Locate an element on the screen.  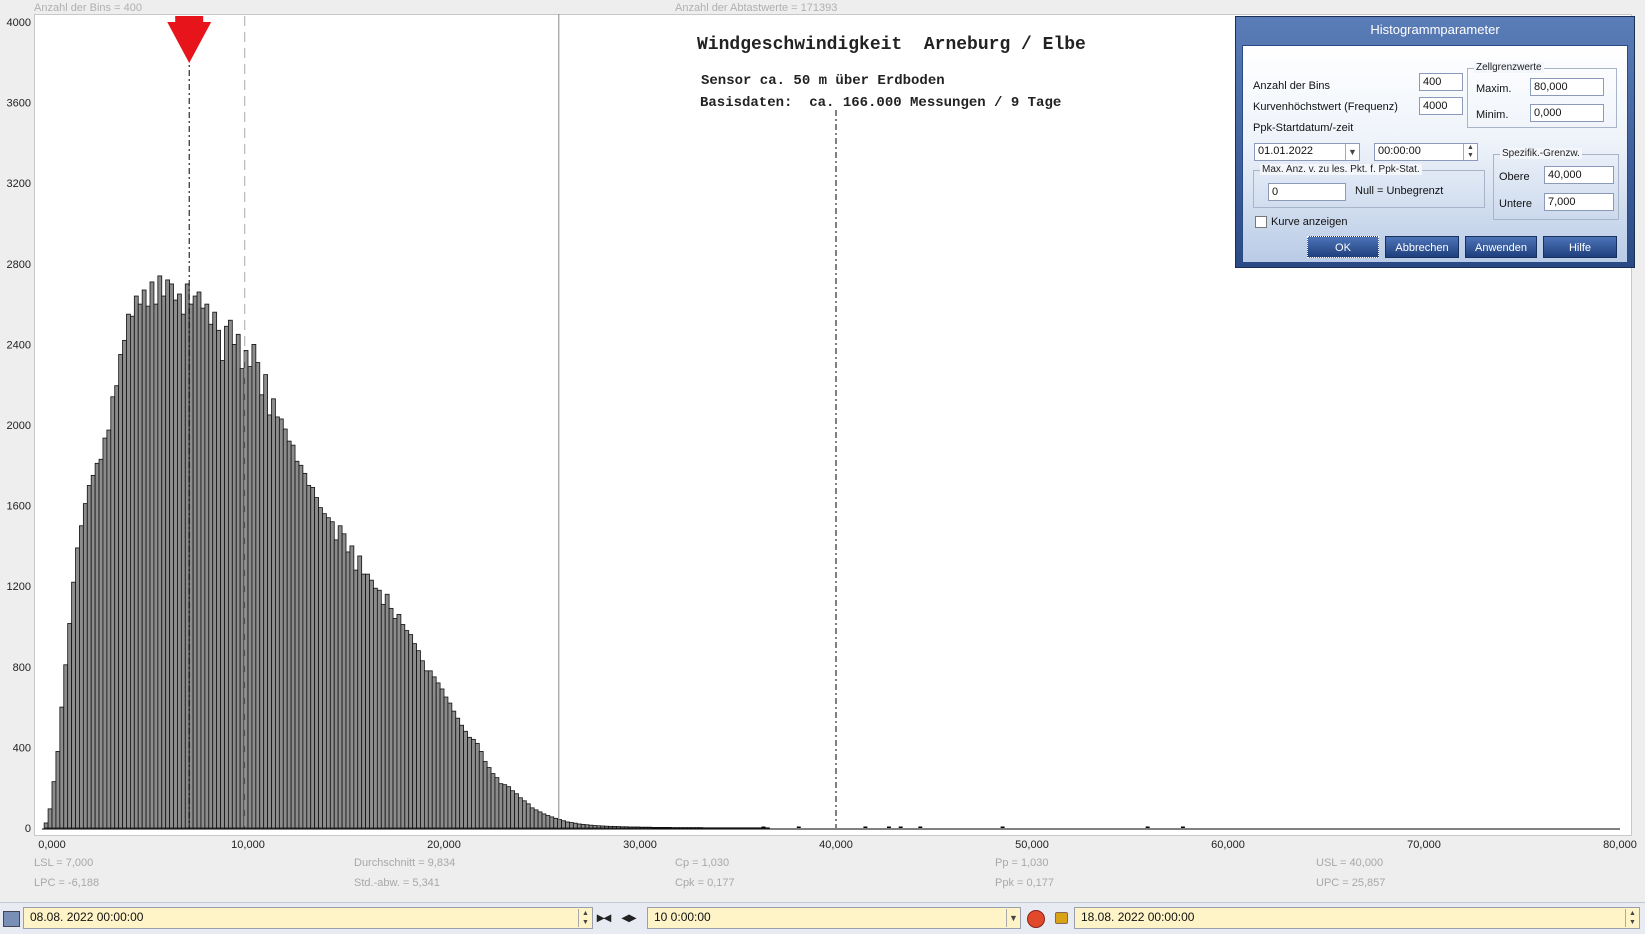
chevron-down-icon: ▼ is located at coordinates (1352, 152).